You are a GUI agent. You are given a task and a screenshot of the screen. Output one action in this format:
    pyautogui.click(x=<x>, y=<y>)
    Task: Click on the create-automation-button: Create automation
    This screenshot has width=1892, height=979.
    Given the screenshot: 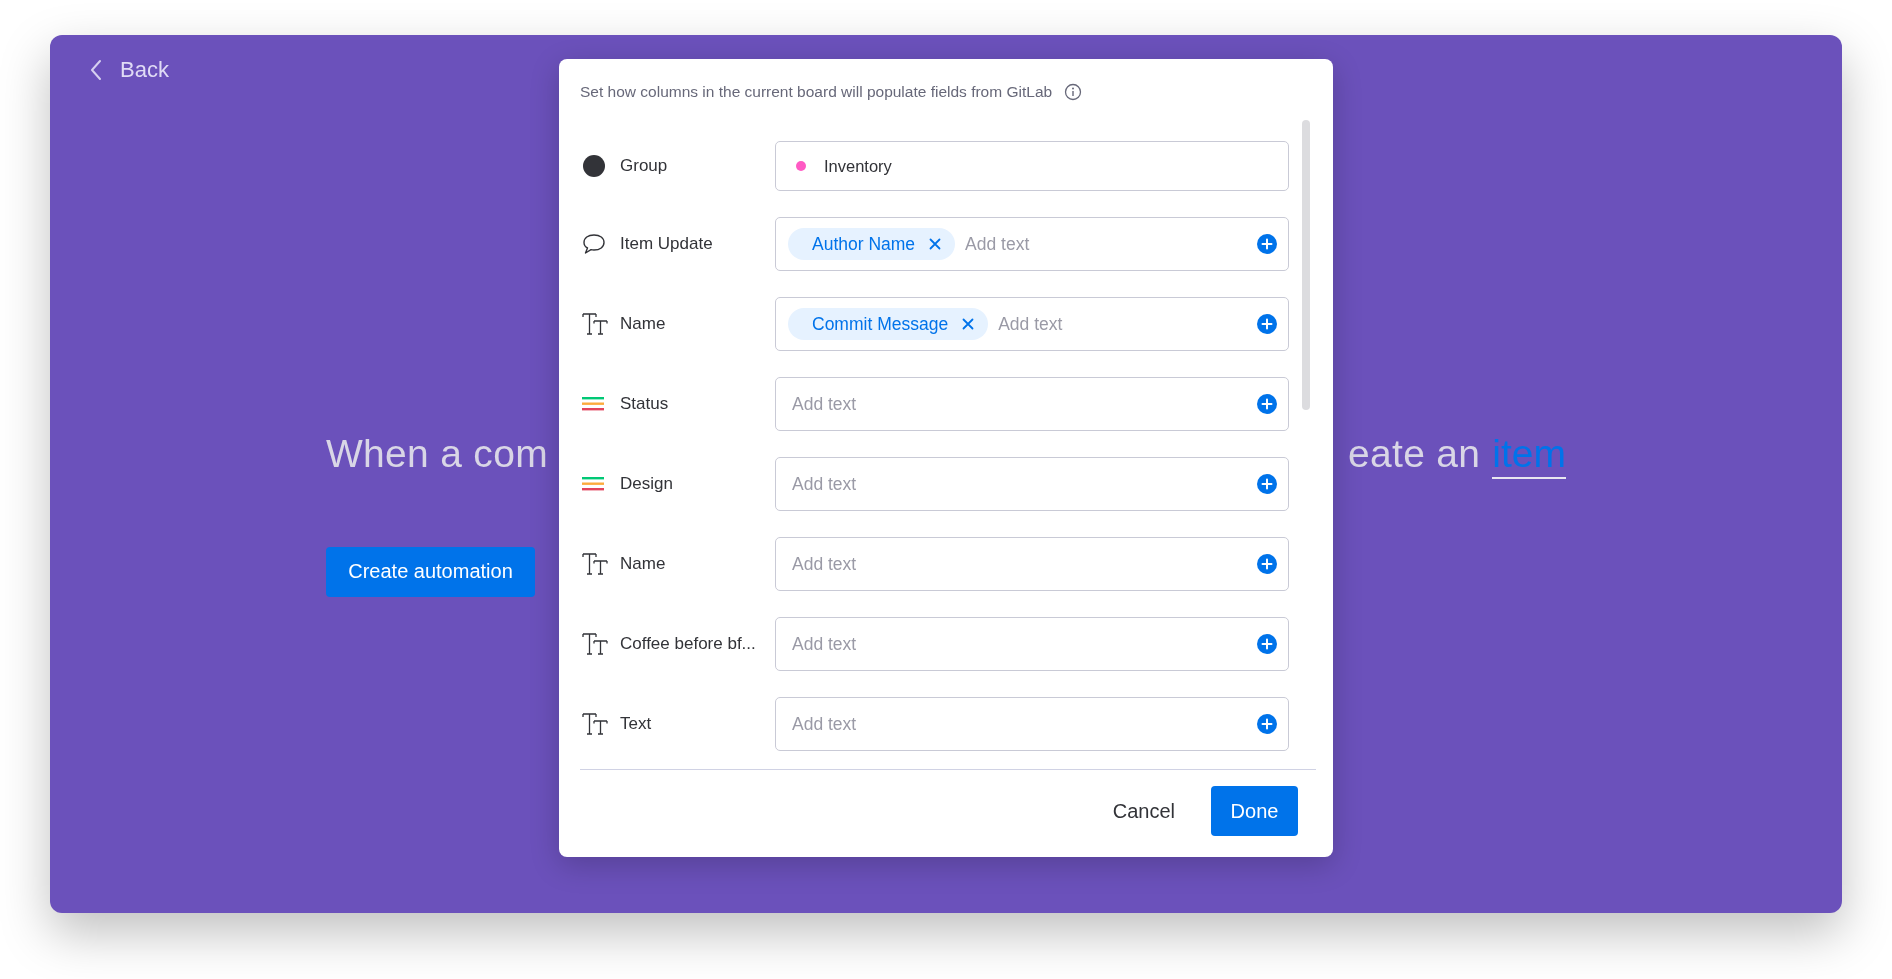 What is the action you would take?
    pyautogui.click(x=430, y=571)
    